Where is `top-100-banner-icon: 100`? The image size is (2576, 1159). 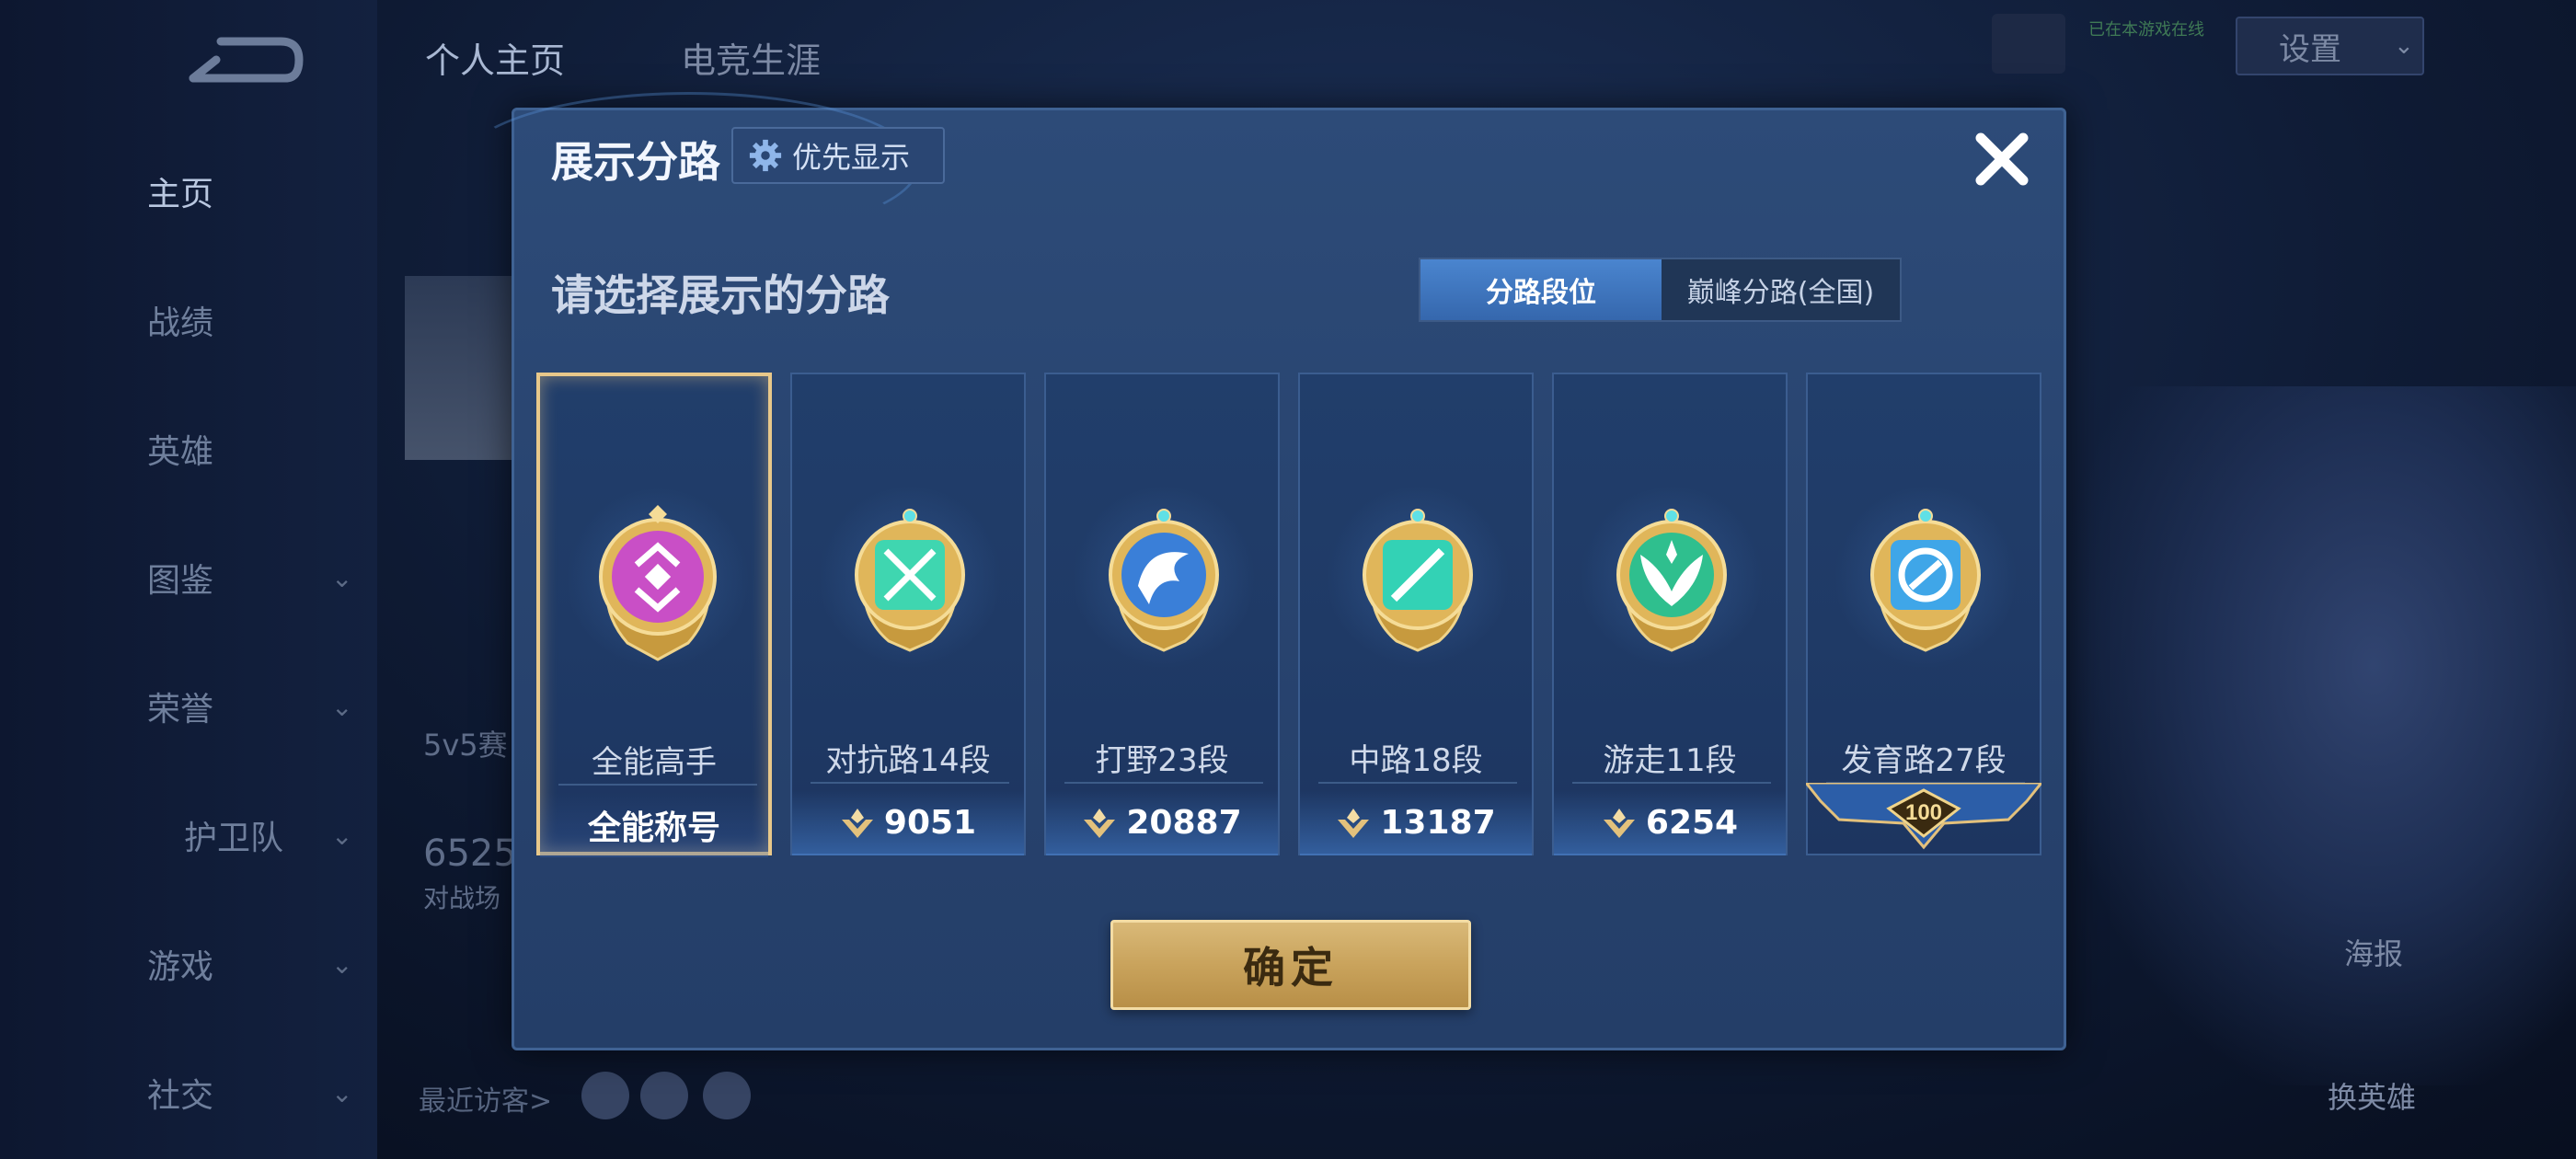 top-100-banner-icon: 100 is located at coordinates (1924, 816).